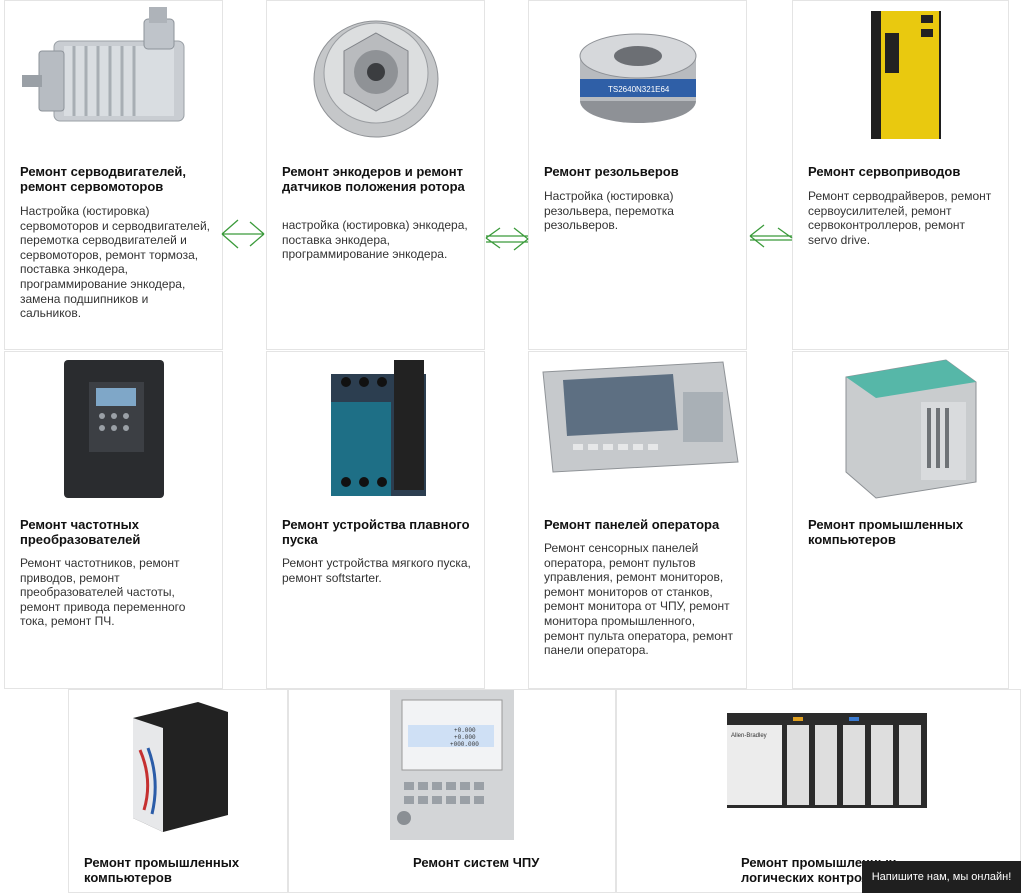 The width and height of the screenshot is (1021, 893). What do you see at coordinates (375, 78) in the screenshot?
I see `encoder-image` at bounding box center [375, 78].